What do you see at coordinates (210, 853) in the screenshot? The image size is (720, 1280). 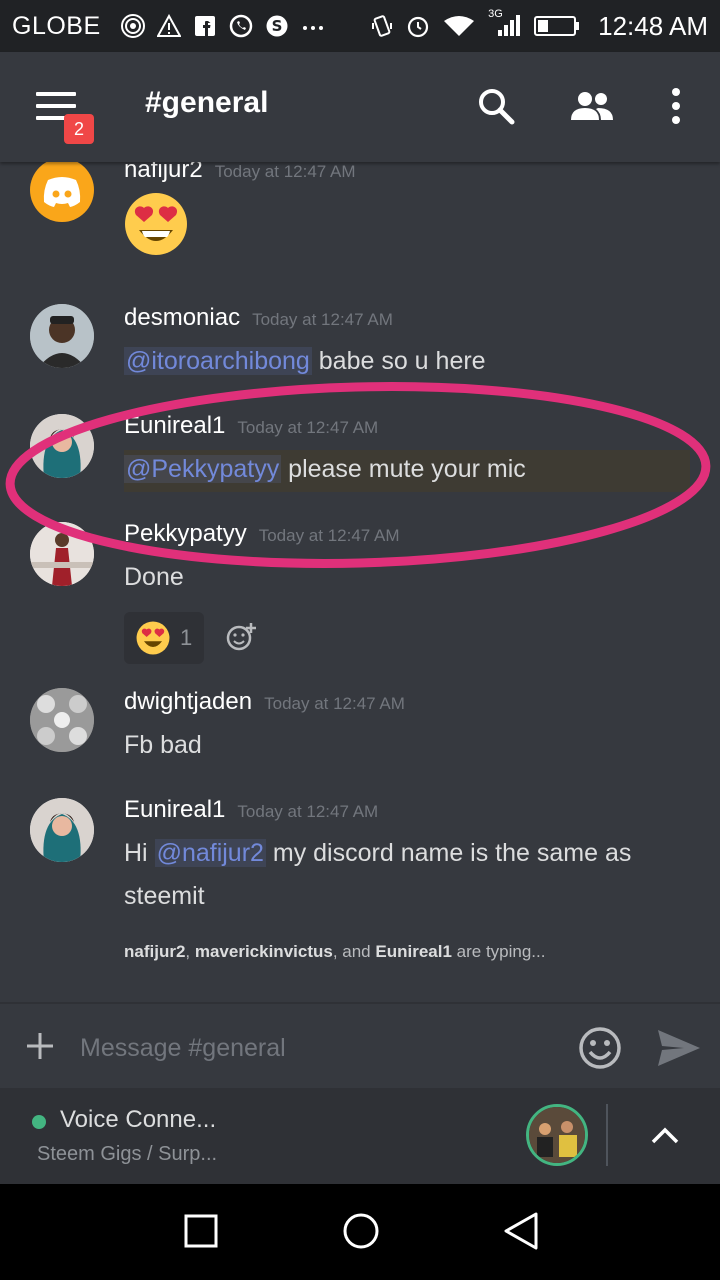 I see `user-mention: @nafijur2` at bounding box center [210, 853].